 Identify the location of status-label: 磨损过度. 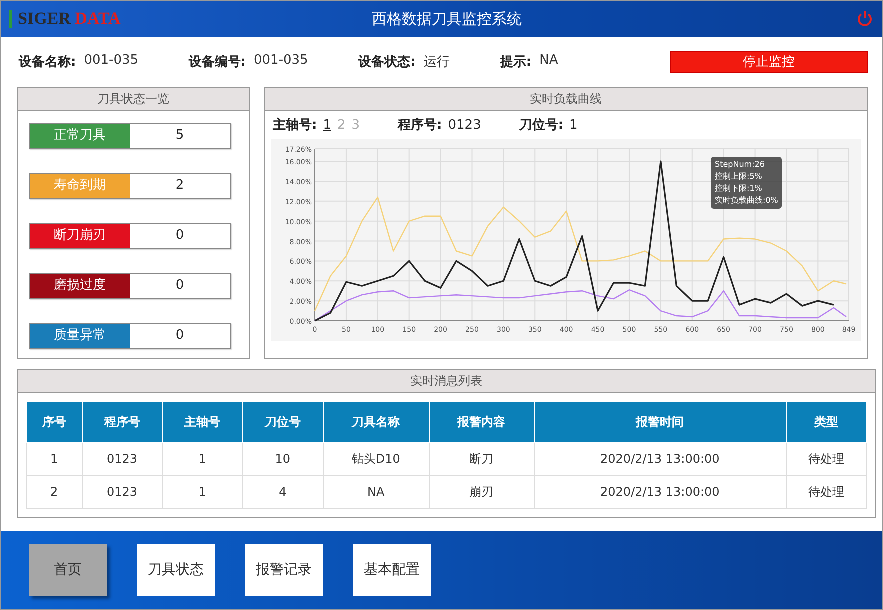
(80, 286).